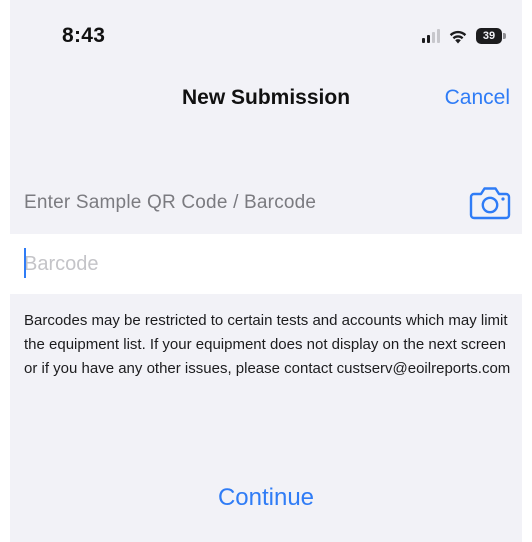 The height and width of the screenshot is (542, 532). I want to click on barcode-input-row, so click(266, 264).